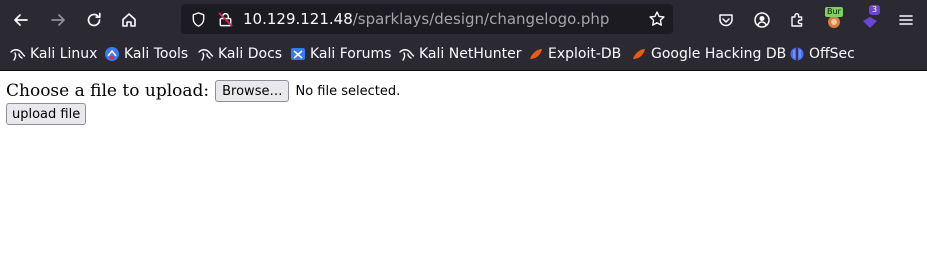 The image size is (927, 273). I want to click on pocket-icon, so click(726, 20).